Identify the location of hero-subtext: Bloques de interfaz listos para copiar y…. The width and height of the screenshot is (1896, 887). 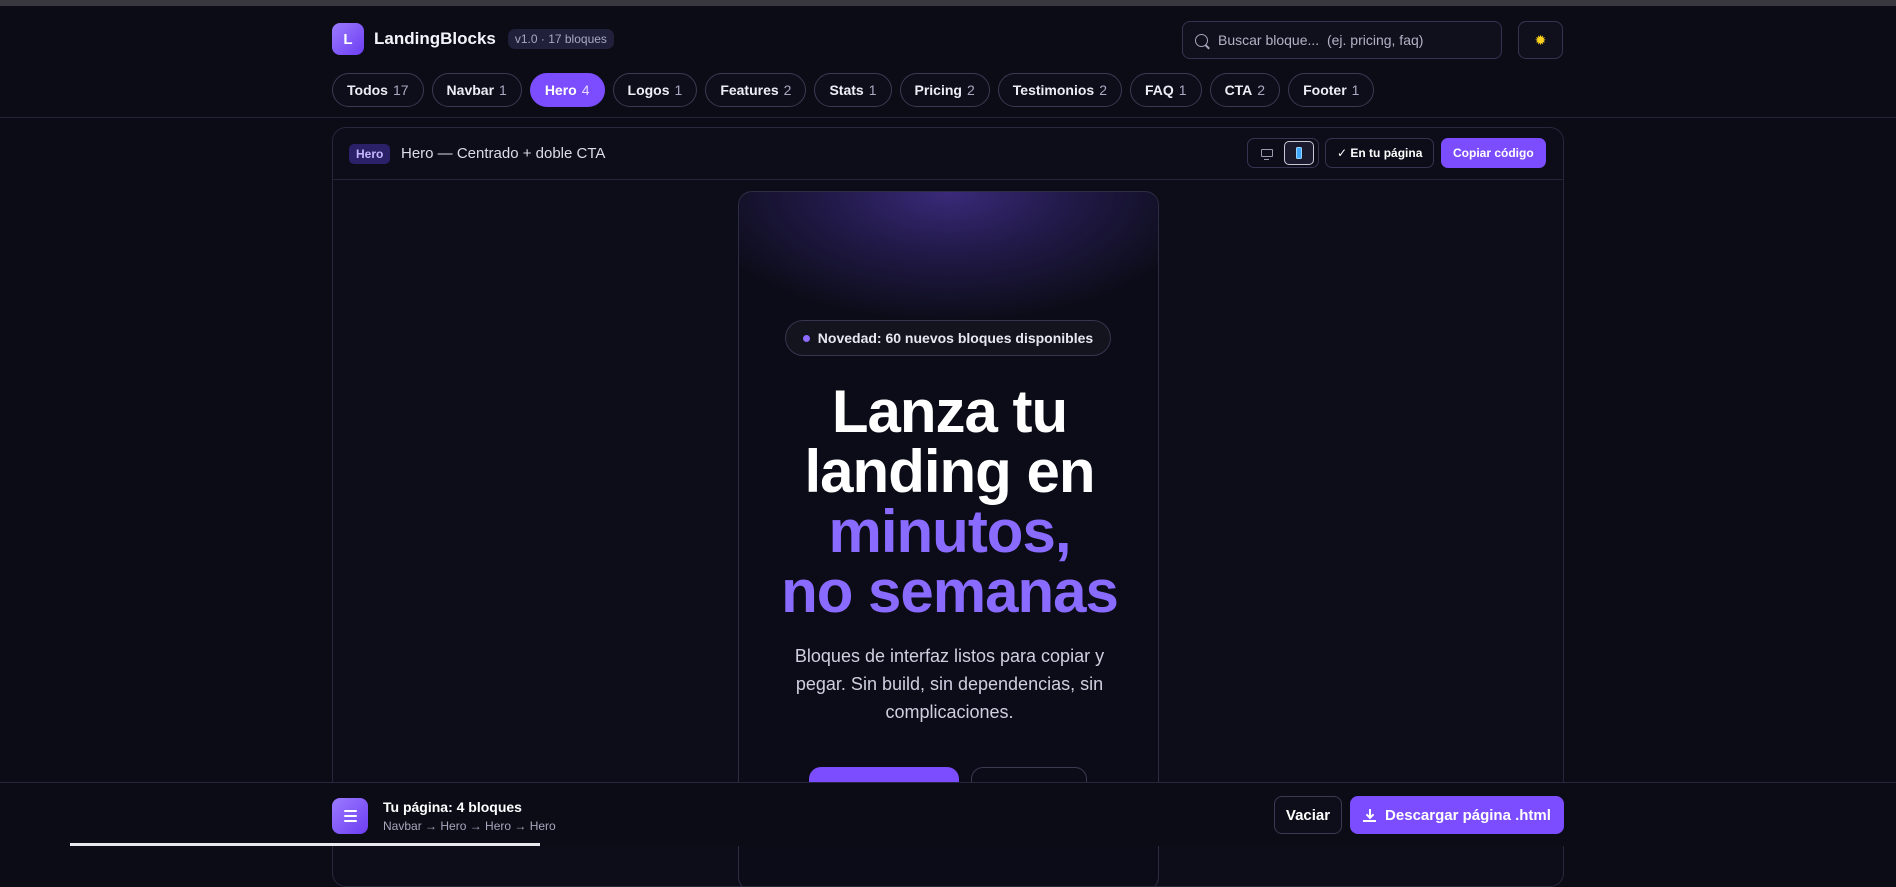
(949, 684).